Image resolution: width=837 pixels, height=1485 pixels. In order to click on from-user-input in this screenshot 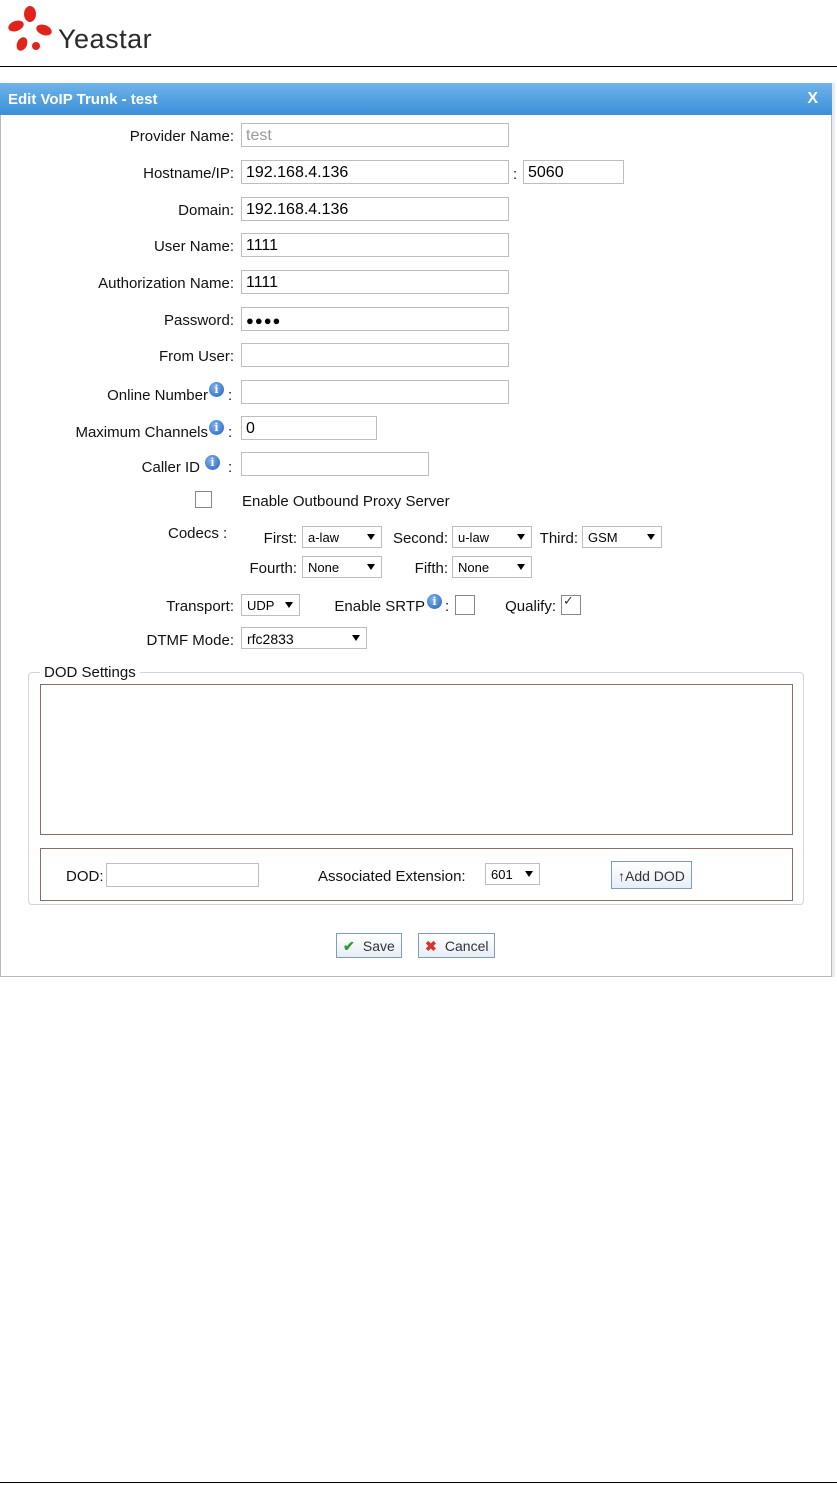, I will do `click(375, 355)`.